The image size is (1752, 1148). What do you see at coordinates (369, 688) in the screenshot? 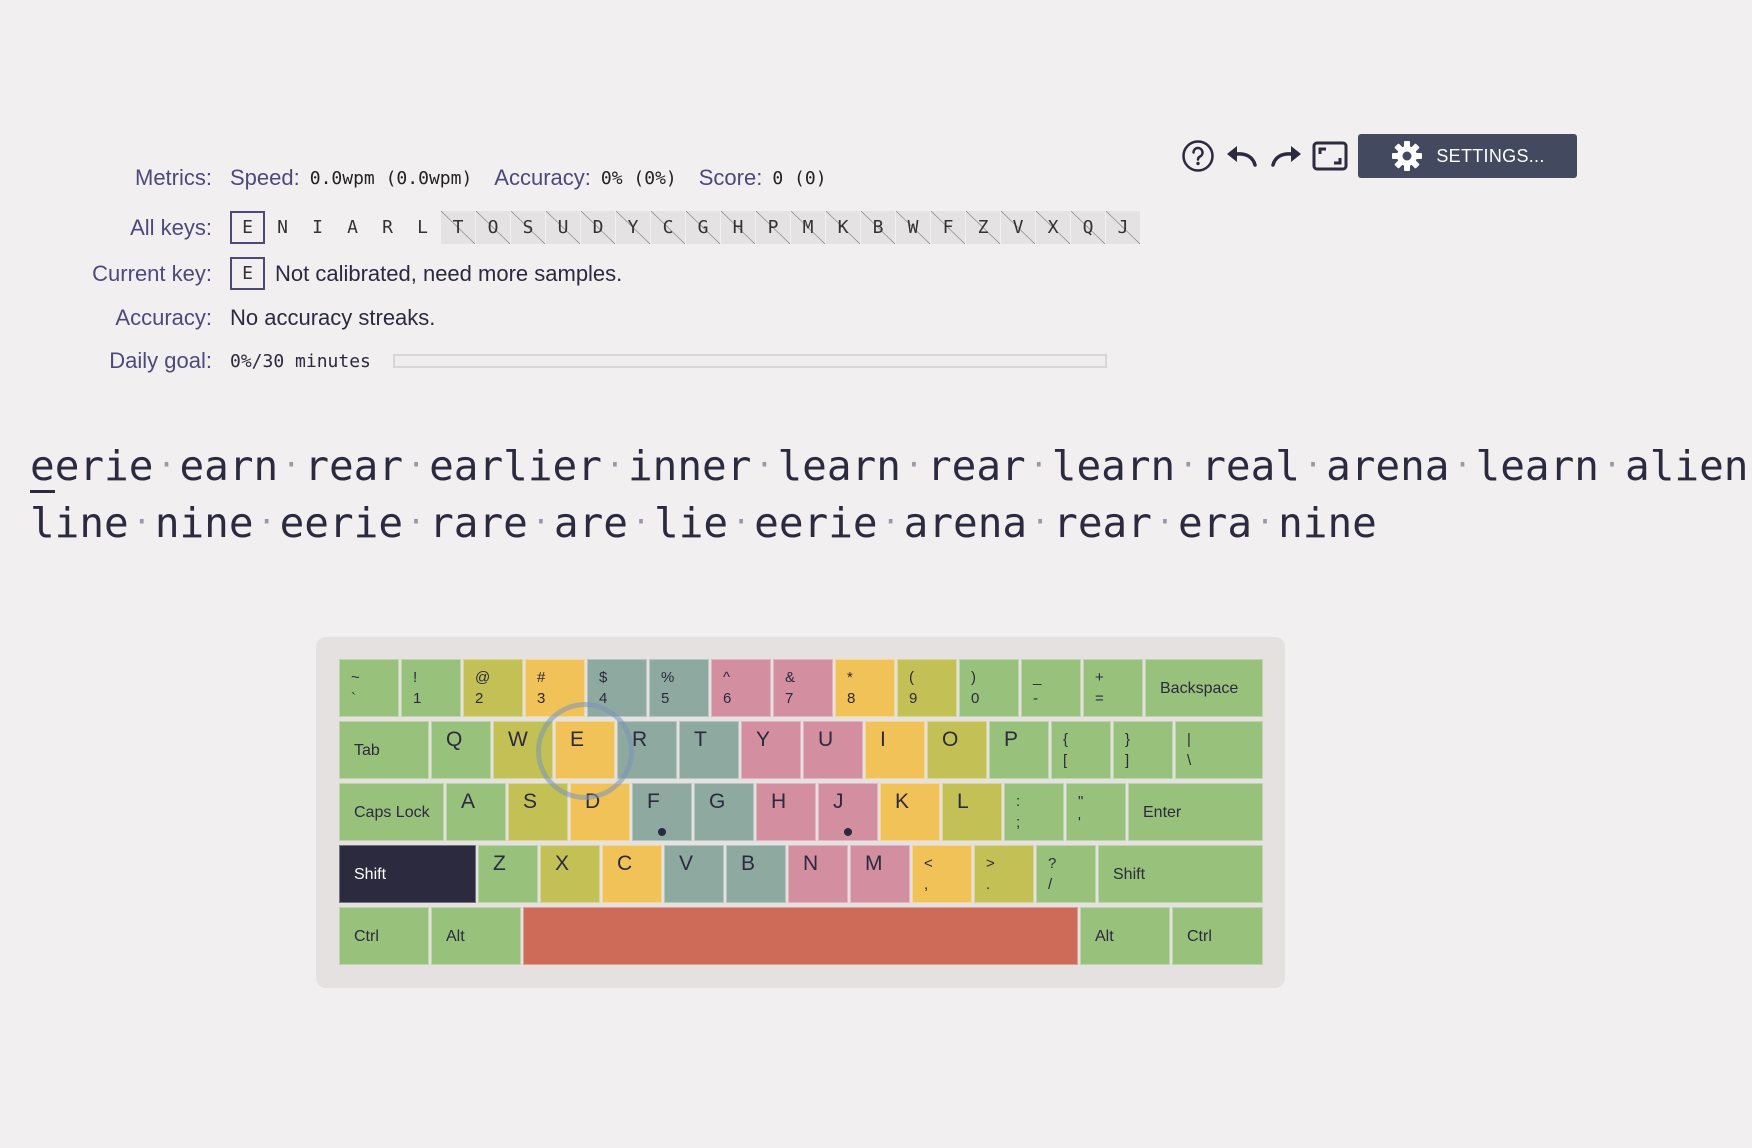
I see `key-`: ~ `` at bounding box center [369, 688].